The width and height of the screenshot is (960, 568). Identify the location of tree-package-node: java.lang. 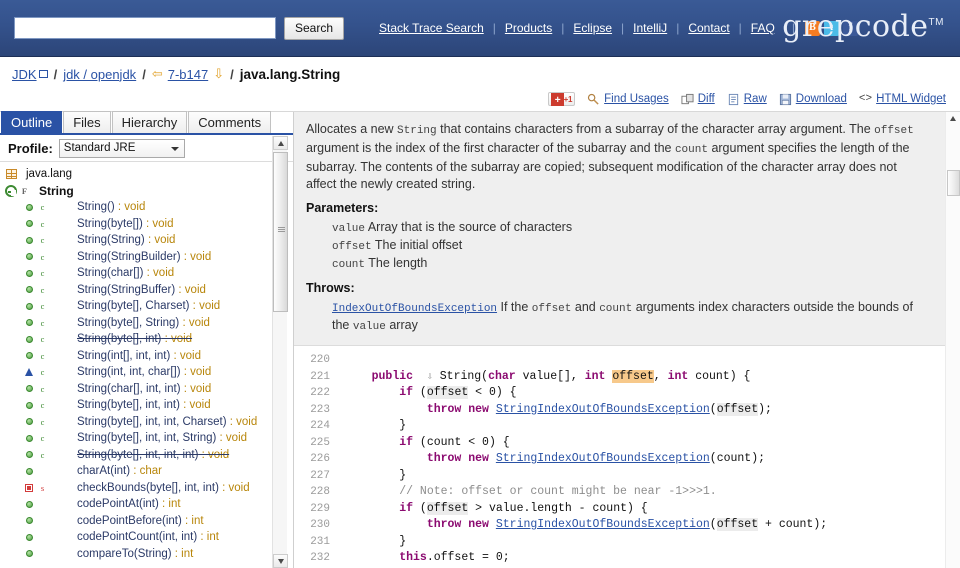
(146, 174).